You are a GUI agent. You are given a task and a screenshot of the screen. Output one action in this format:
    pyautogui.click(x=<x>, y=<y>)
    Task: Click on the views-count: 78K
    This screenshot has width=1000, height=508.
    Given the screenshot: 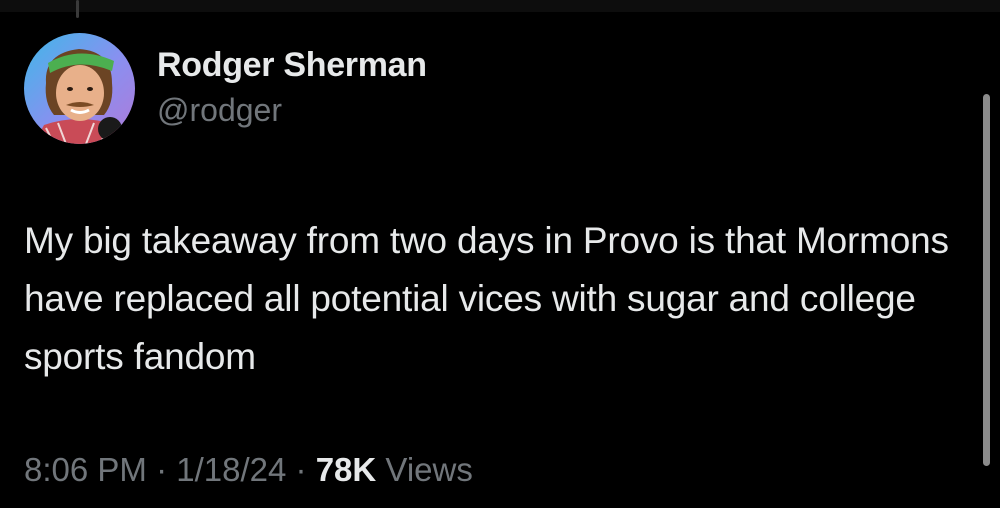 What is the action you would take?
    pyautogui.click(x=346, y=469)
    